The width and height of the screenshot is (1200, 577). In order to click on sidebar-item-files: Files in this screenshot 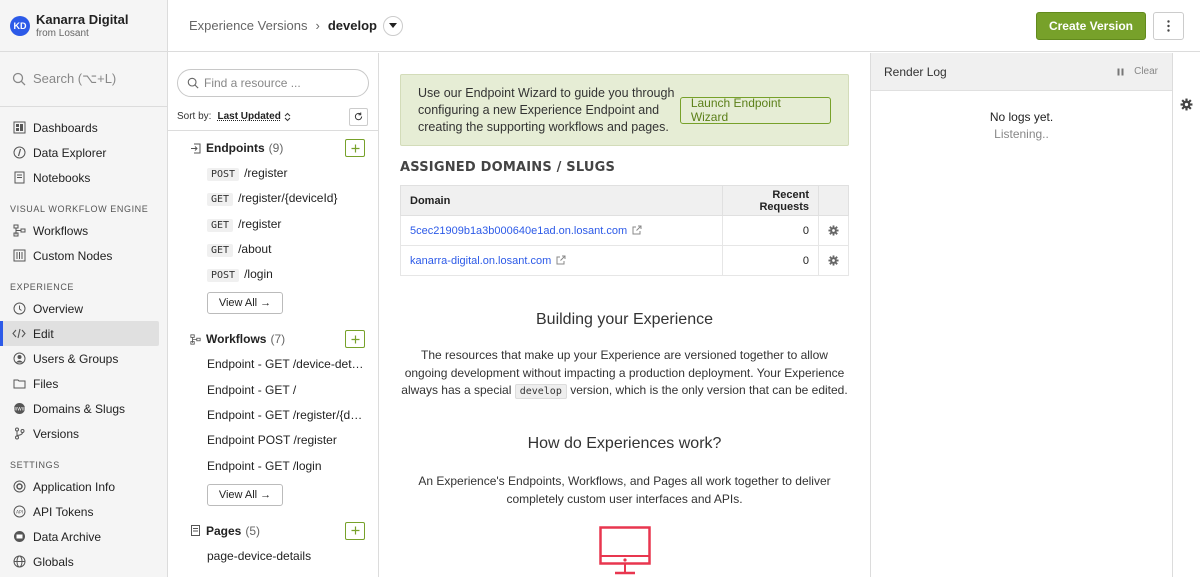, I will do `click(79, 383)`.